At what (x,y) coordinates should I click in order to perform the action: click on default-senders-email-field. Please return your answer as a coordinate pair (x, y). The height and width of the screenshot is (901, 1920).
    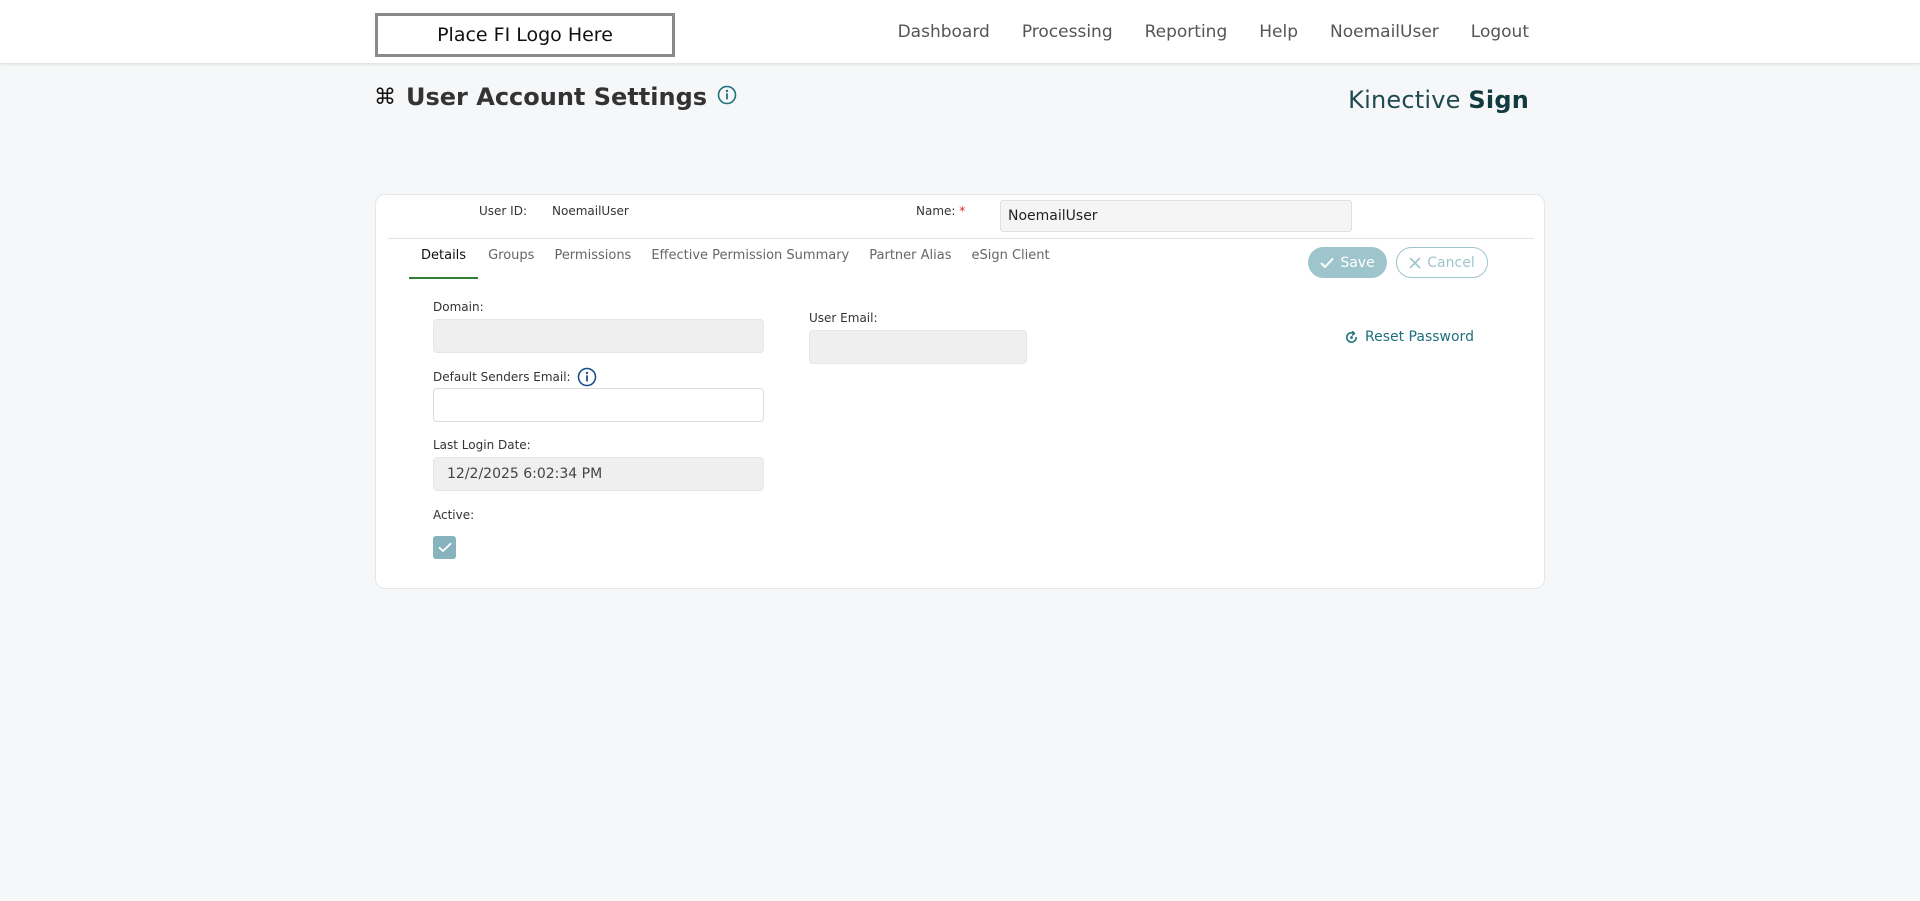
    Looking at the image, I should click on (598, 405).